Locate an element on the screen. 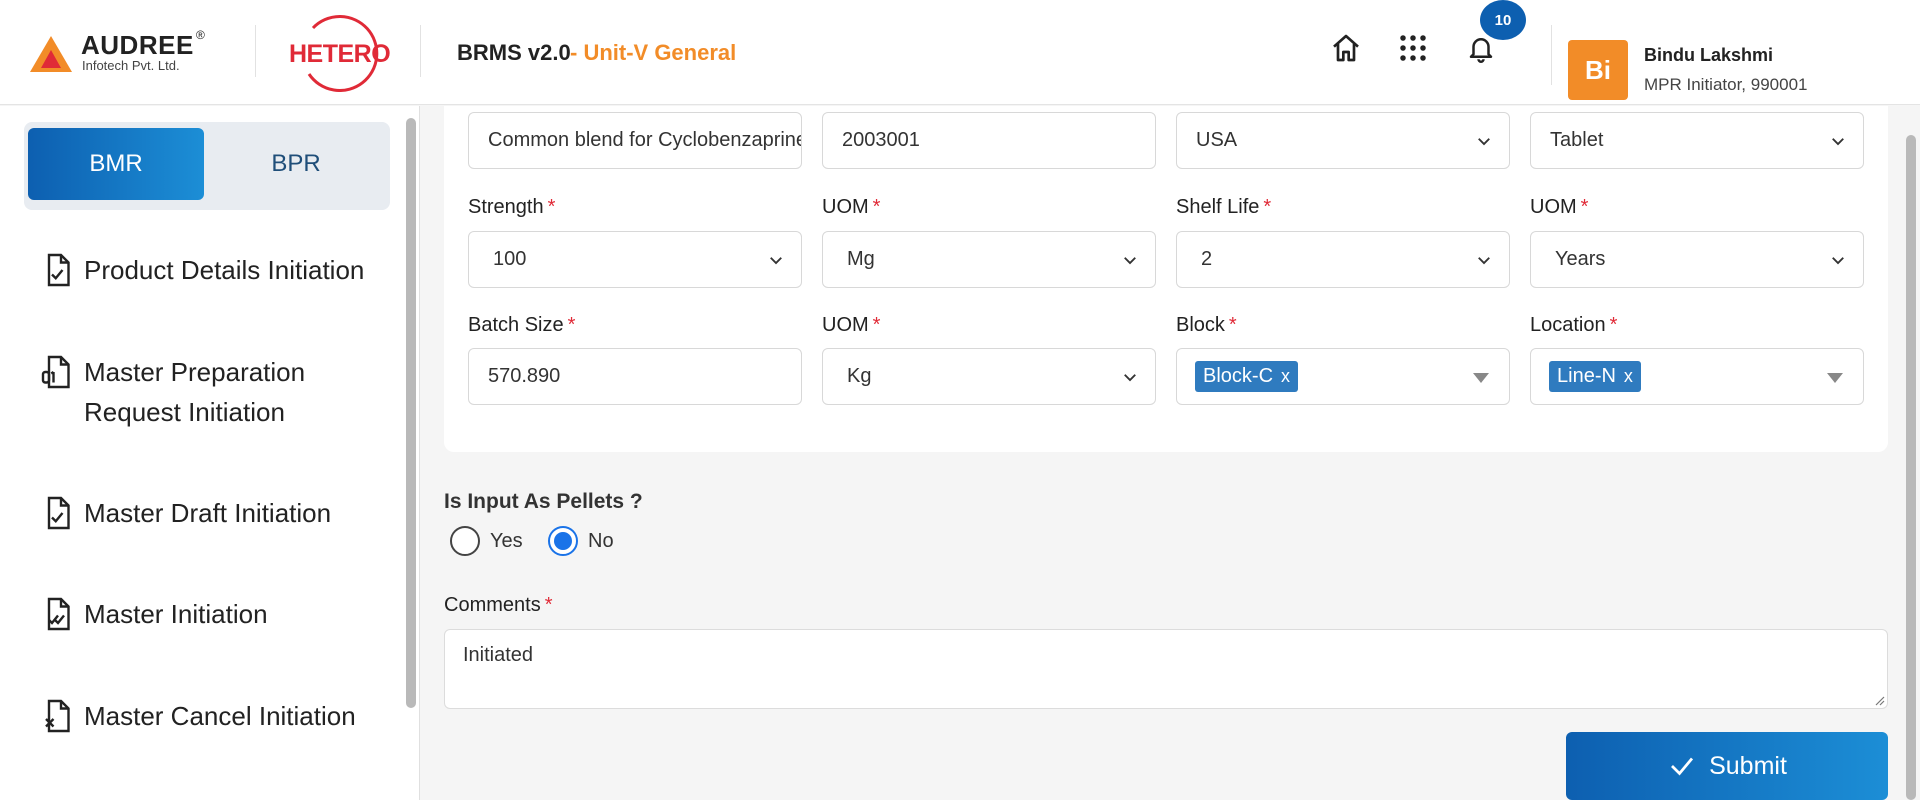  app-unit-name: - Unit-V General is located at coordinates (653, 52).